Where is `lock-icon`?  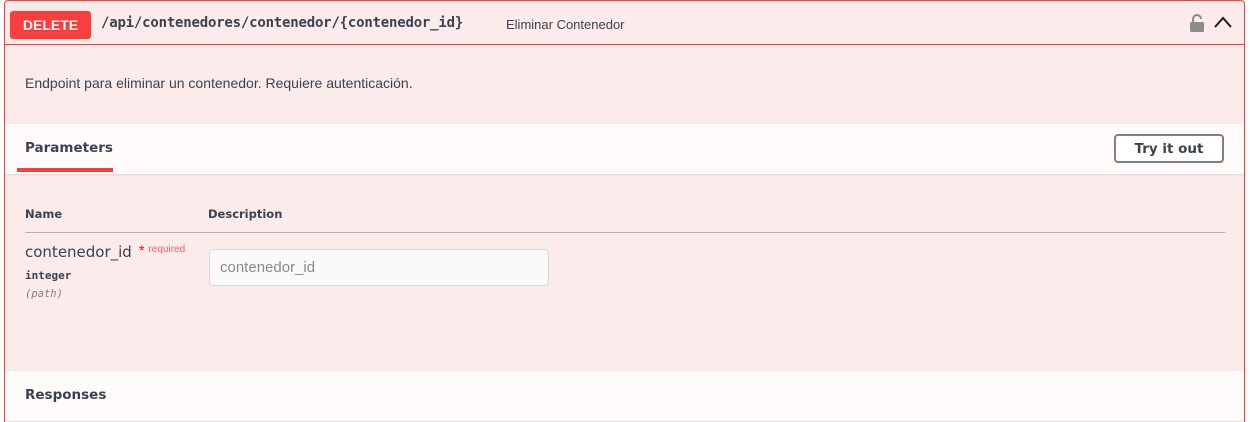 lock-icon is located at coordinates (1197, 23).